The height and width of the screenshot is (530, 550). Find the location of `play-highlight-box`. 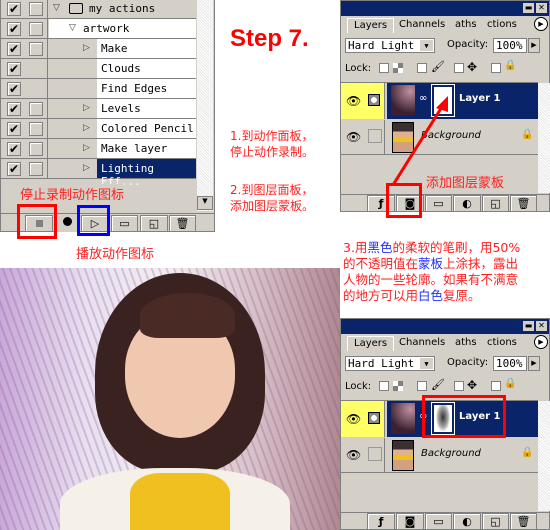

play-highlight-box is located at coordinates (93, 220).